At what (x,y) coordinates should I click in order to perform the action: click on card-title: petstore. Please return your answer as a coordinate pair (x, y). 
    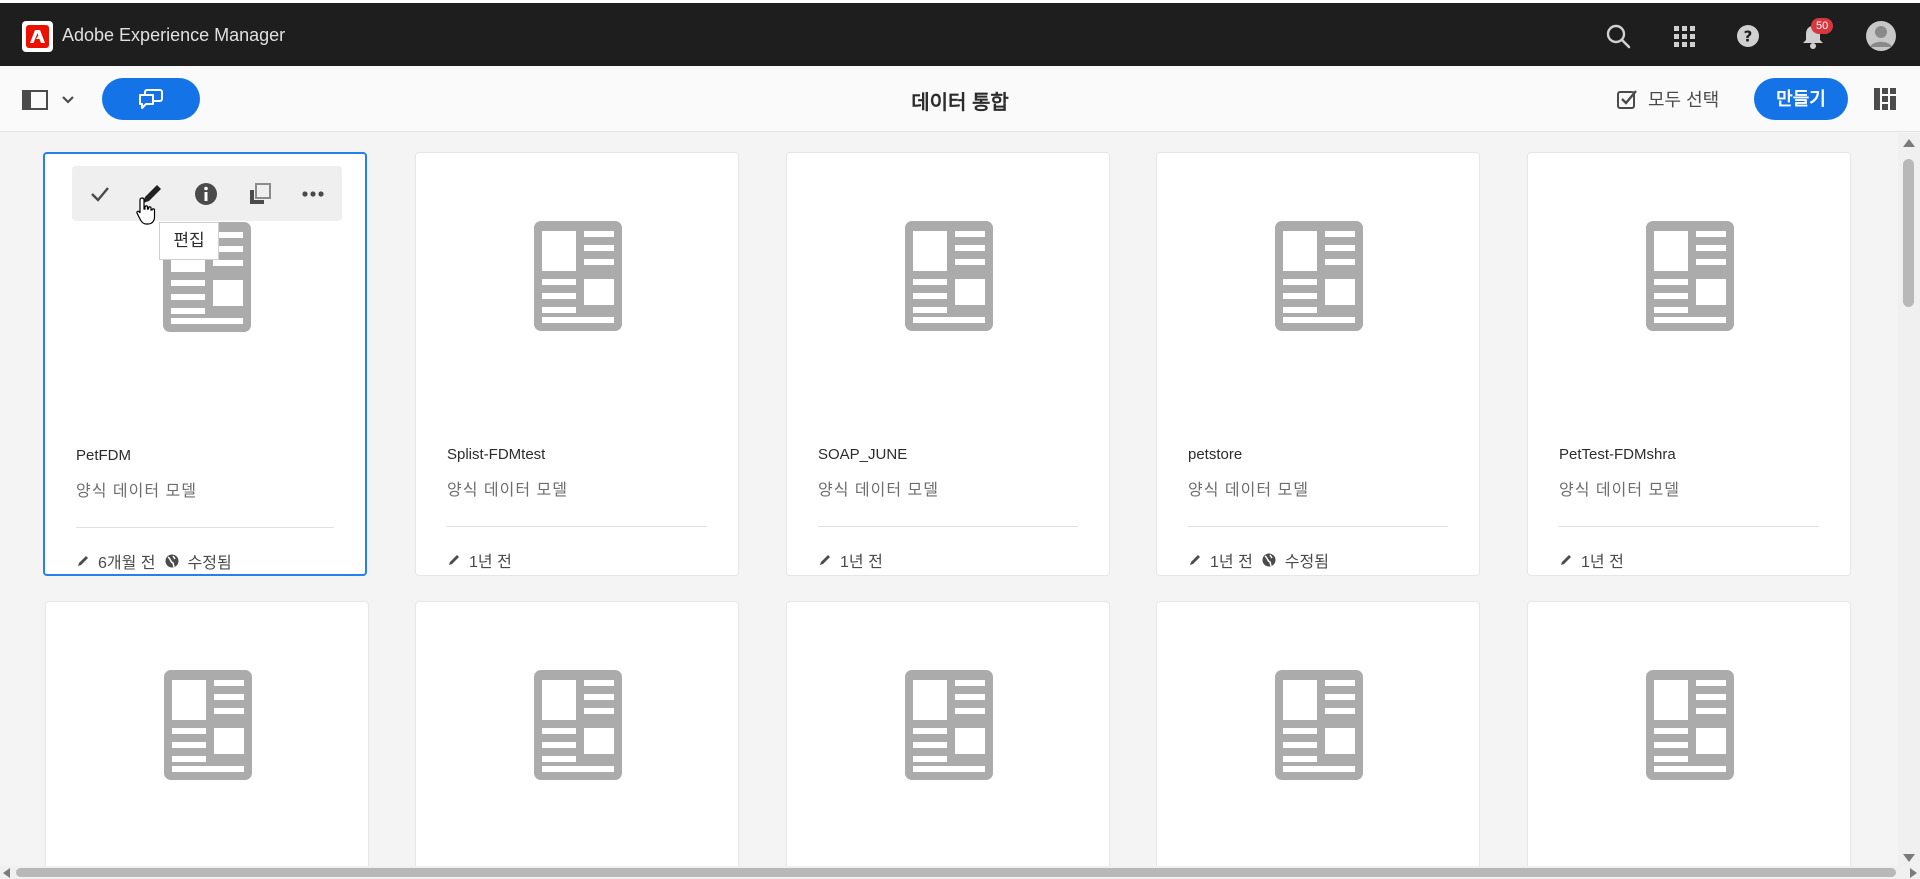
    Looking at the image, I should click on (1215, 454).